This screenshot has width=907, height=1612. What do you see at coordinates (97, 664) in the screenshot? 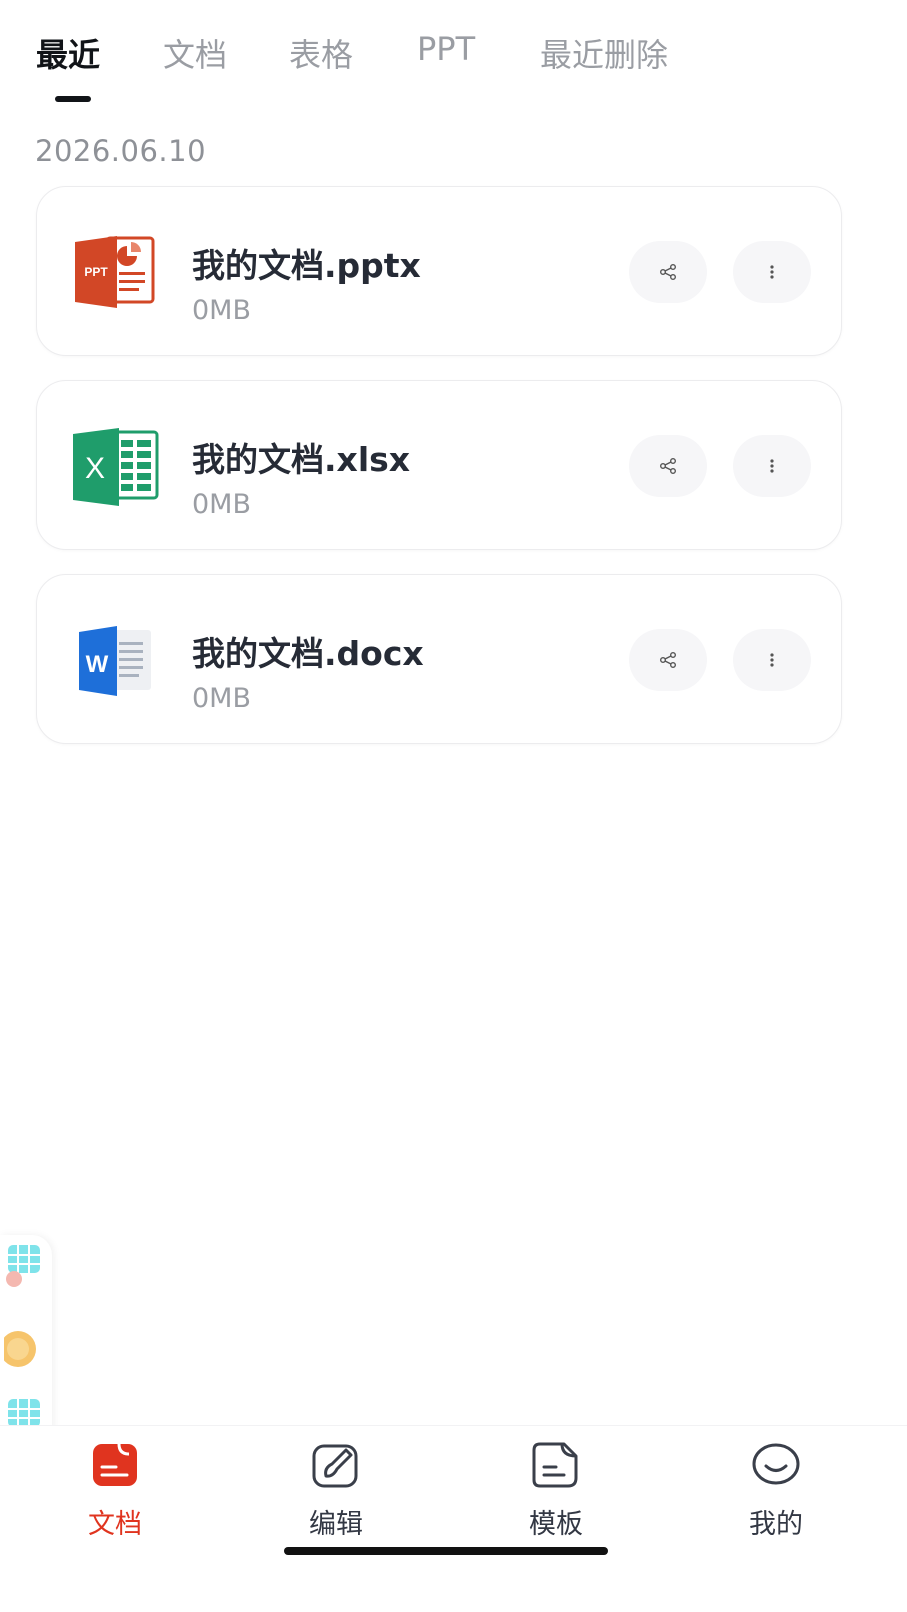
I see `svg-text: W` at bounding box center [97, 664].